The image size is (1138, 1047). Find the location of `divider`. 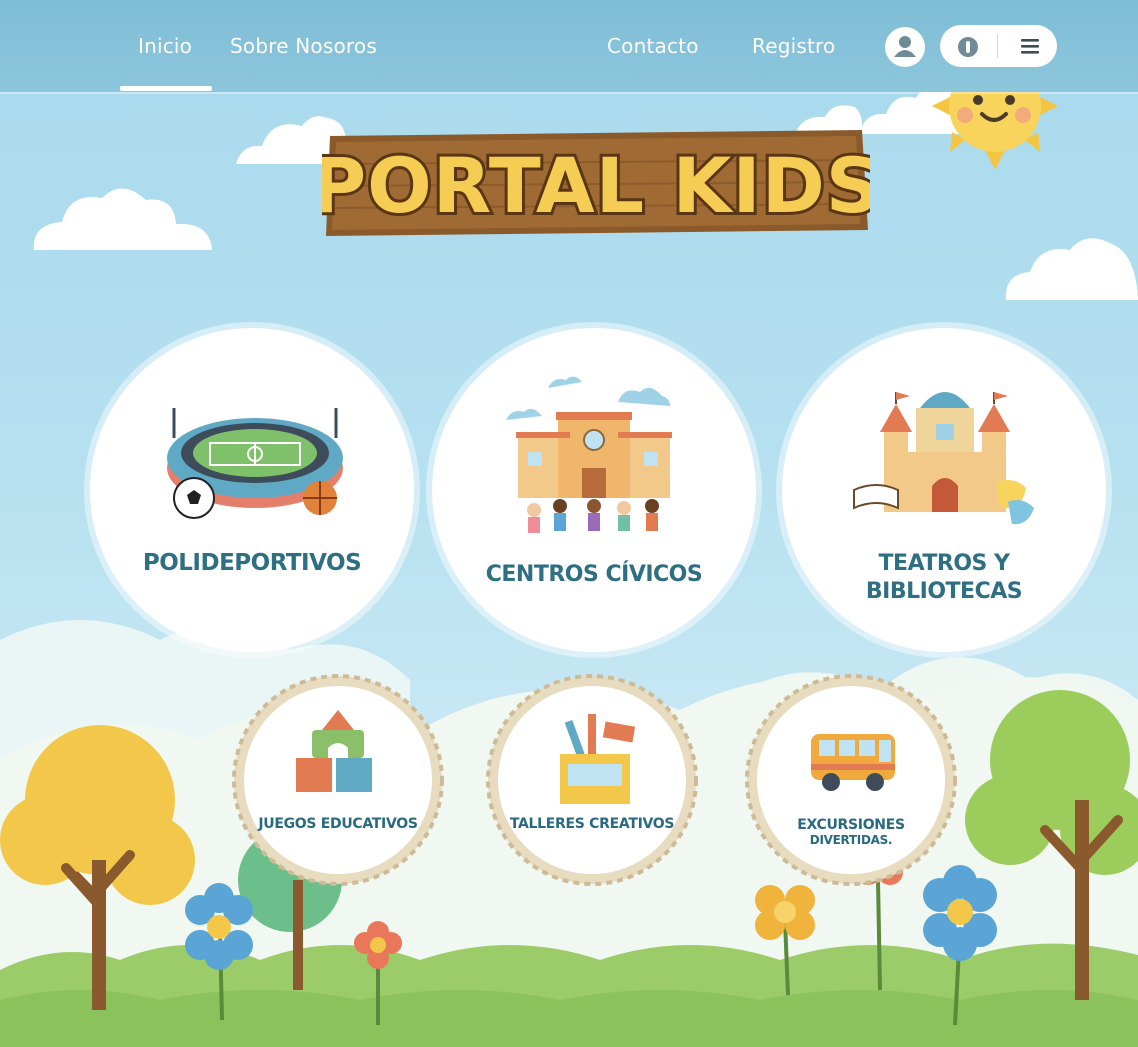

divider is located at coordinates (997, 46).